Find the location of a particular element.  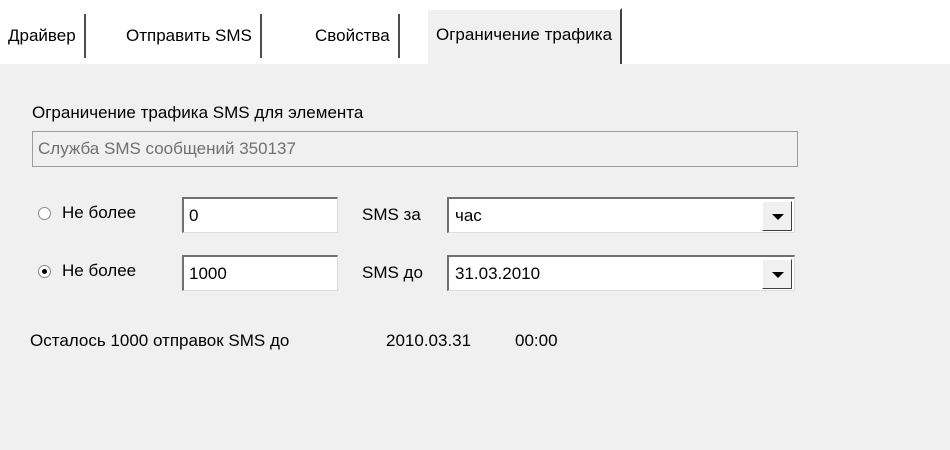

limit-date-radio is located at coordinates (44, 271).